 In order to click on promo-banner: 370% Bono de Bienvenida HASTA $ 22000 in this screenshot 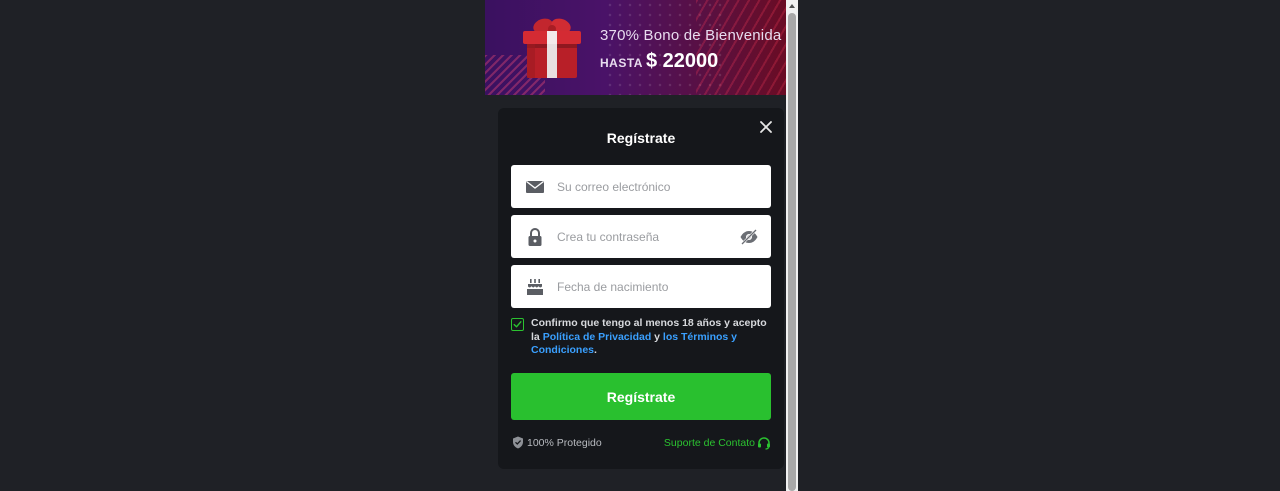, I will do `click(635, 47)`.